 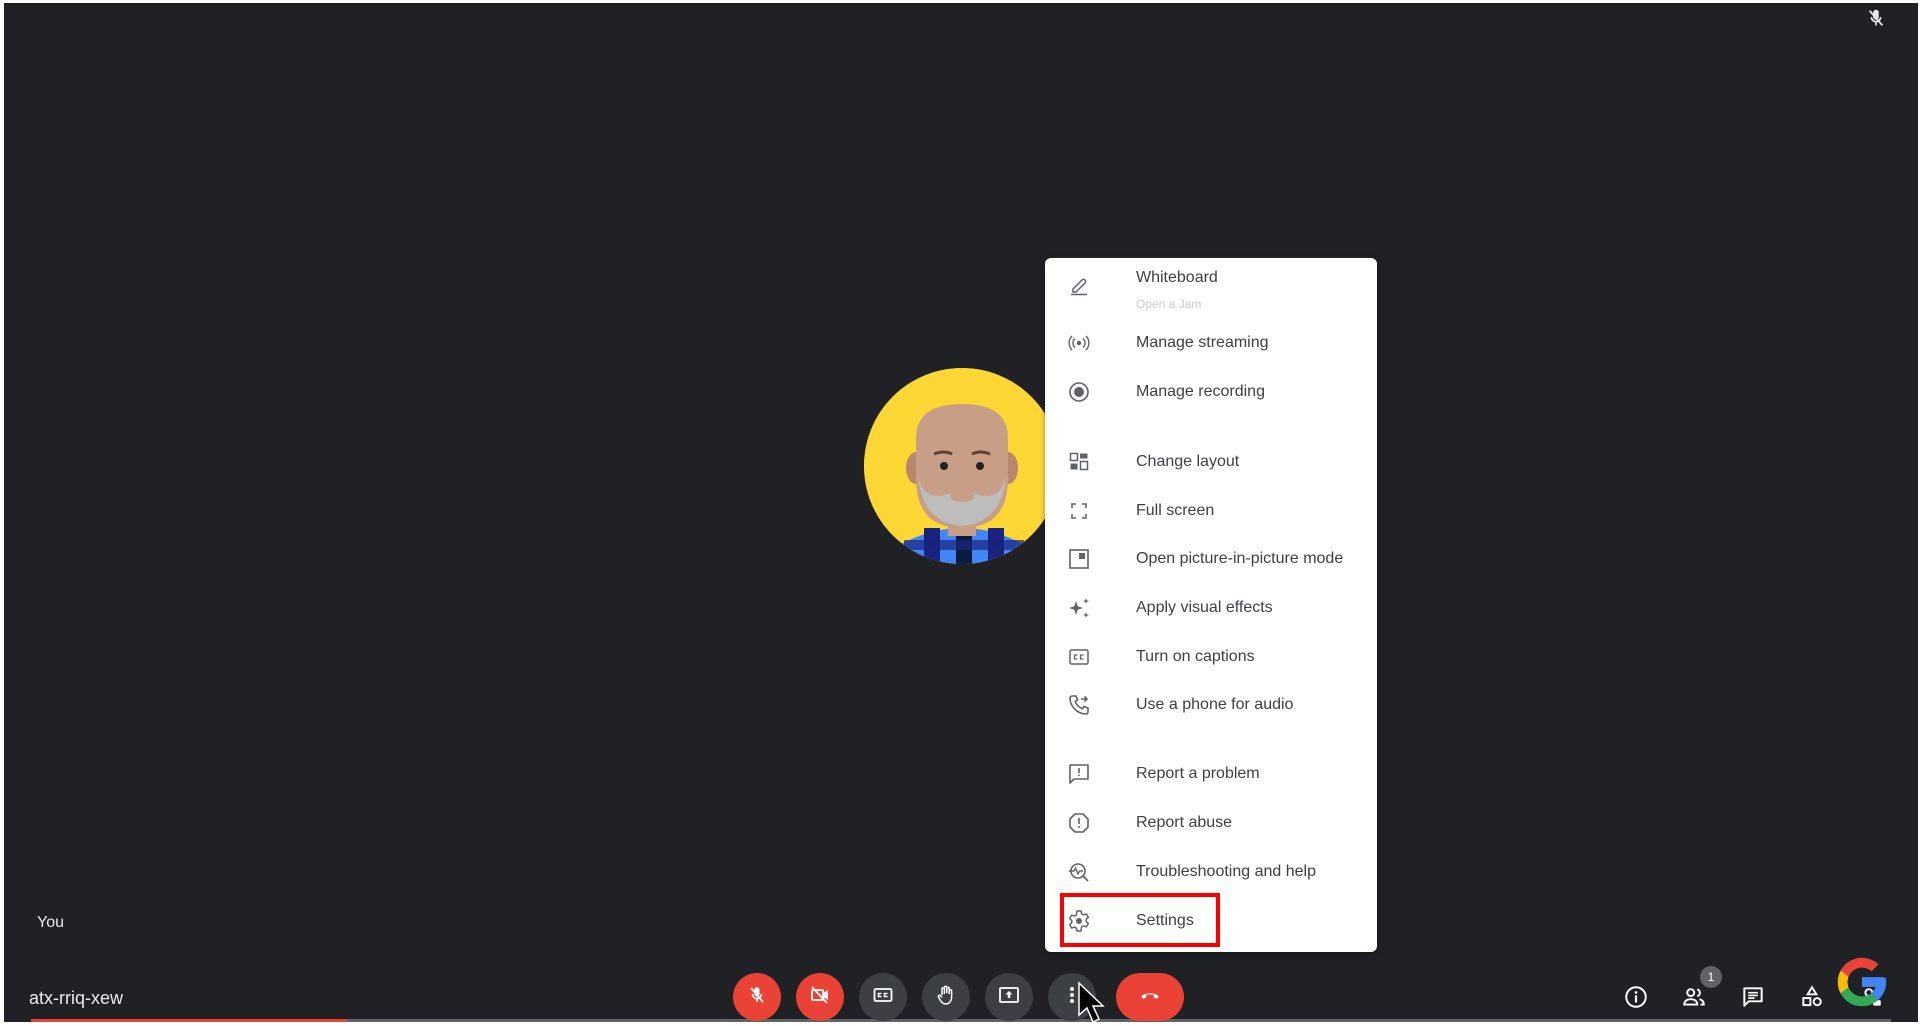 I want to click on sparkle-icon, so click(x=1079, y=608).